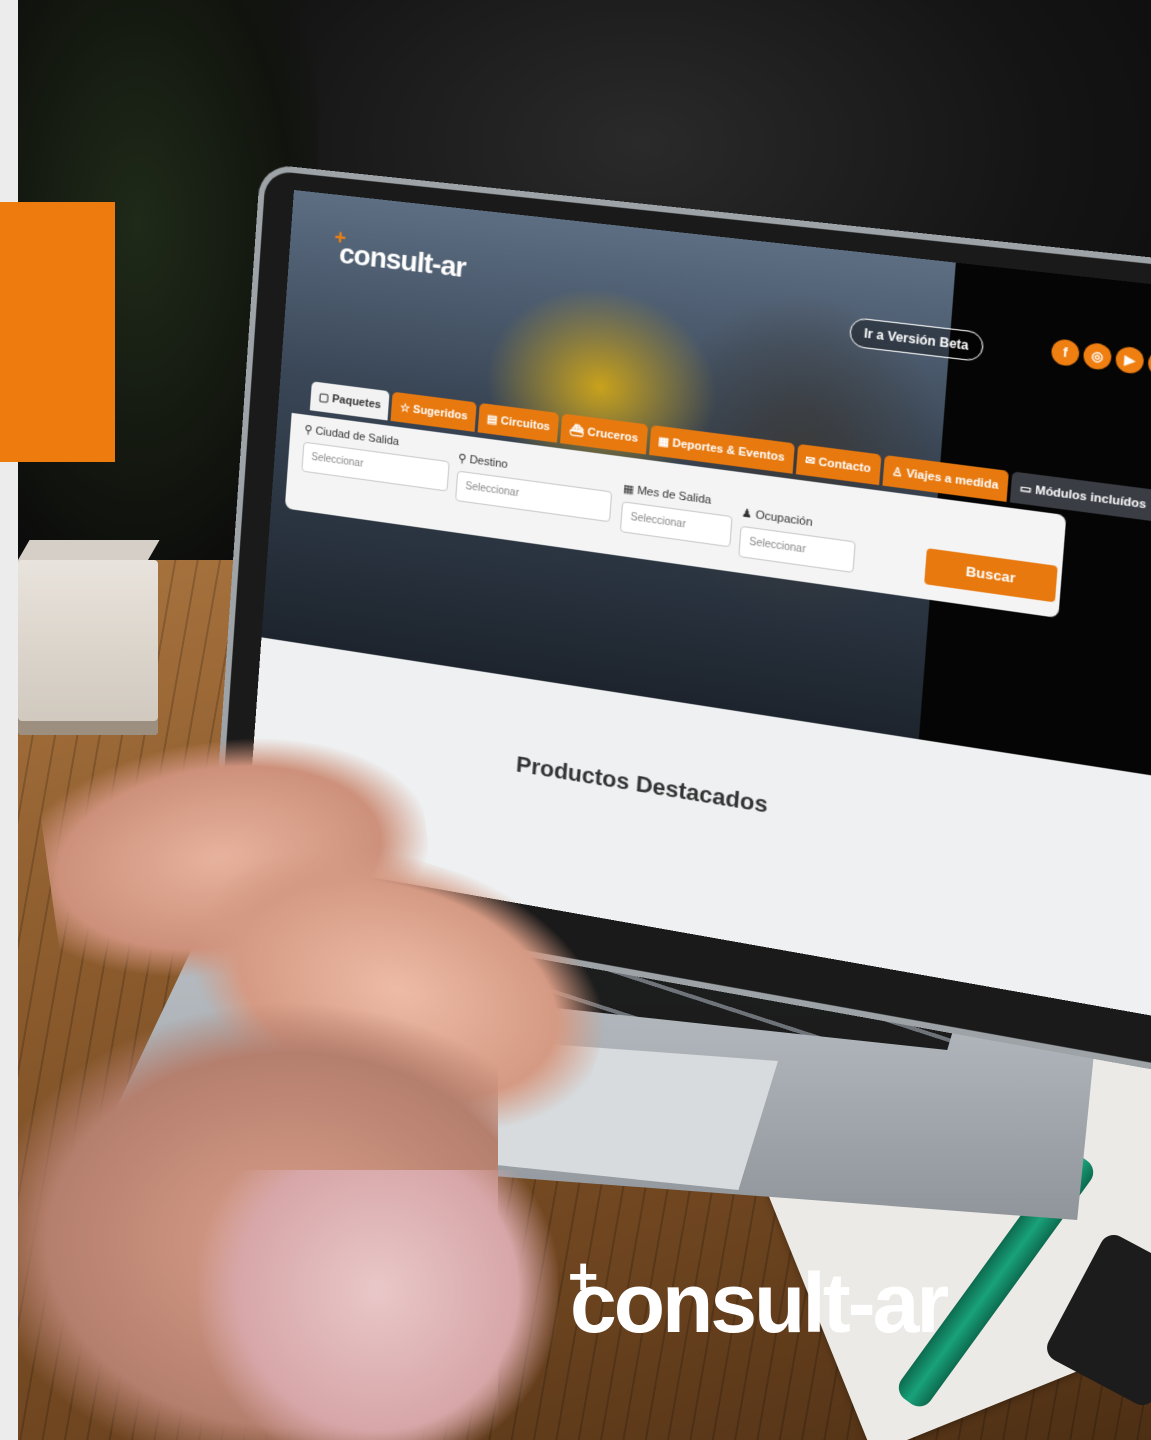 This screenshot has width=1151, height=1440. Describe the element at coordinates (676, 524) in the screenshot. I see `month-select: Seleccionar` at that location.